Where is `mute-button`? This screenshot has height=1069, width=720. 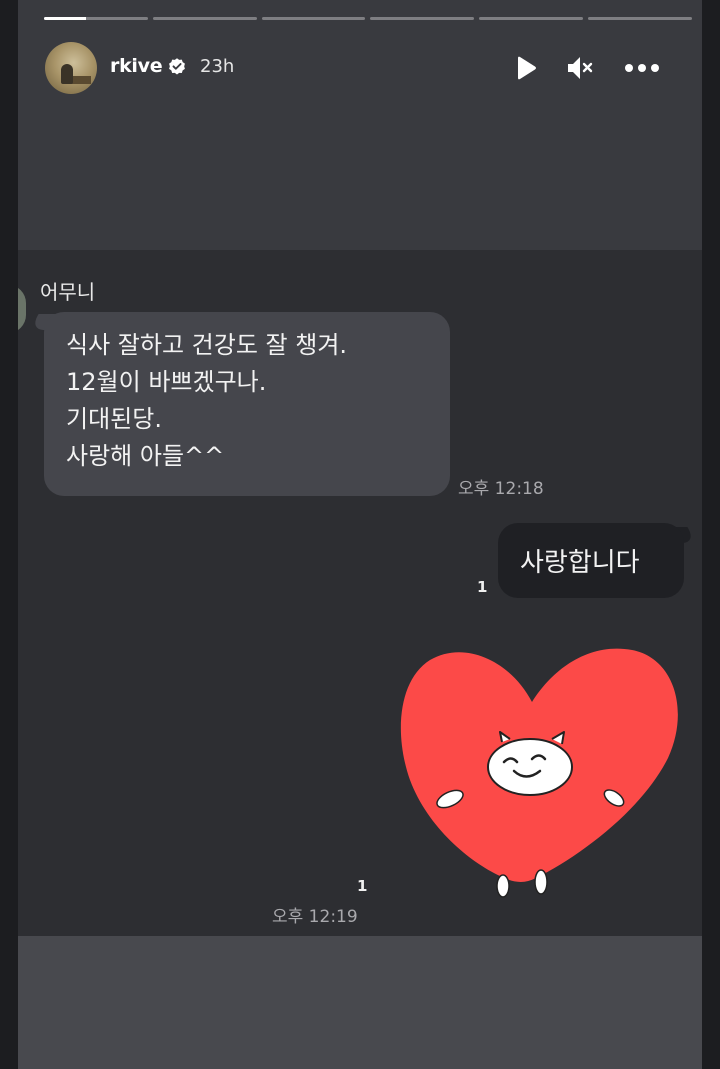
mute-button is located at coordinates (580, 68).